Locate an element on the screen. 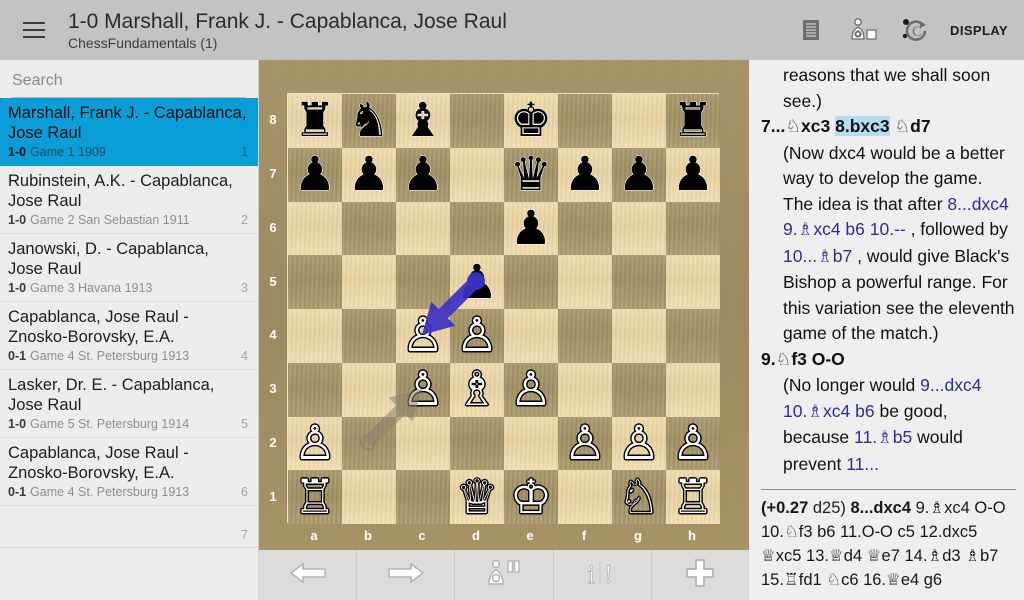 The image size is (1024, 600). piece-black-b-c8: ♝ is located at coordinates (423, 121).